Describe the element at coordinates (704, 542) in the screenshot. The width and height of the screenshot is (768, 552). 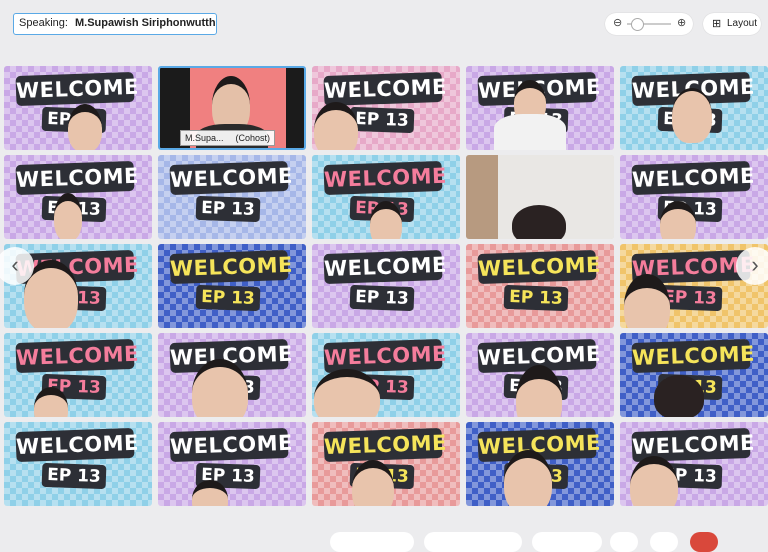
I see `end-call-button` at that location.